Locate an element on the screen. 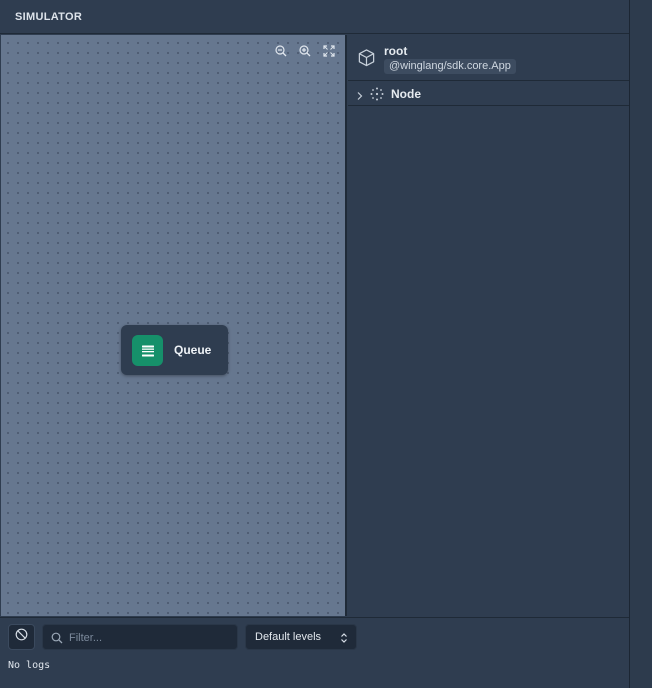 This screenshot has width=652, height=688. filter-field is located at coordinates (140, 637).